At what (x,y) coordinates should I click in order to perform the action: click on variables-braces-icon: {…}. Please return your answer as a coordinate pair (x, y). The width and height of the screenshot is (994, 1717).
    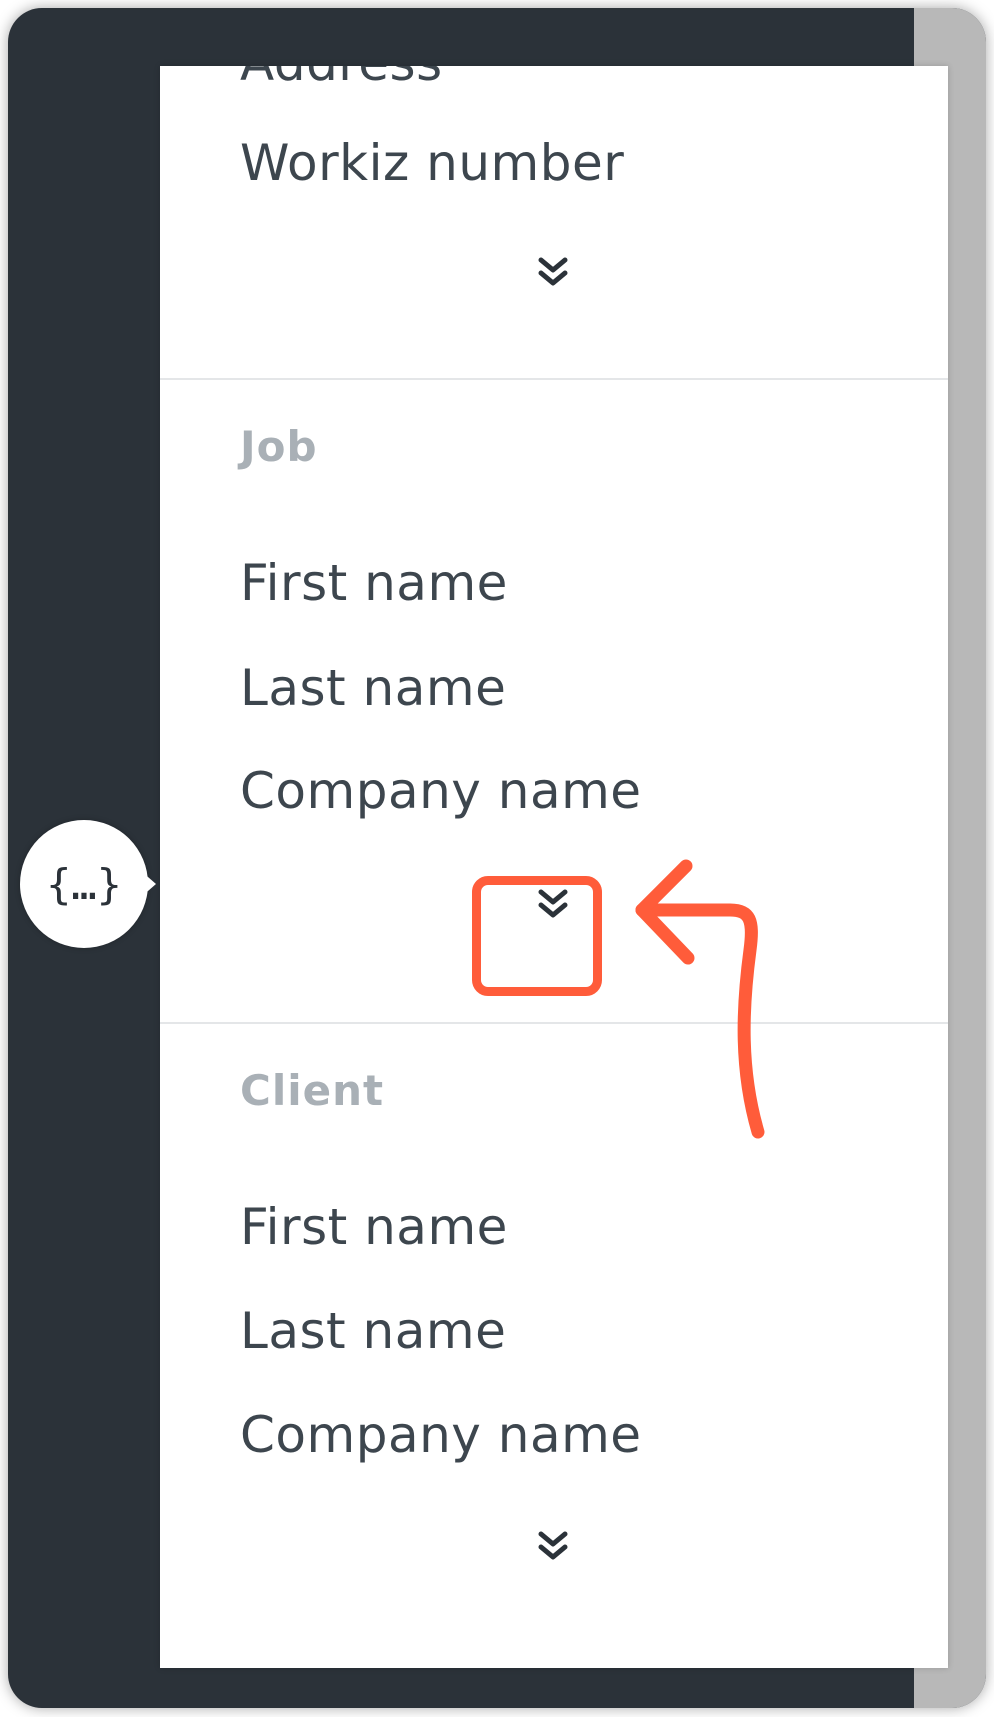
    Looking at the image, I should click on (84, 884).